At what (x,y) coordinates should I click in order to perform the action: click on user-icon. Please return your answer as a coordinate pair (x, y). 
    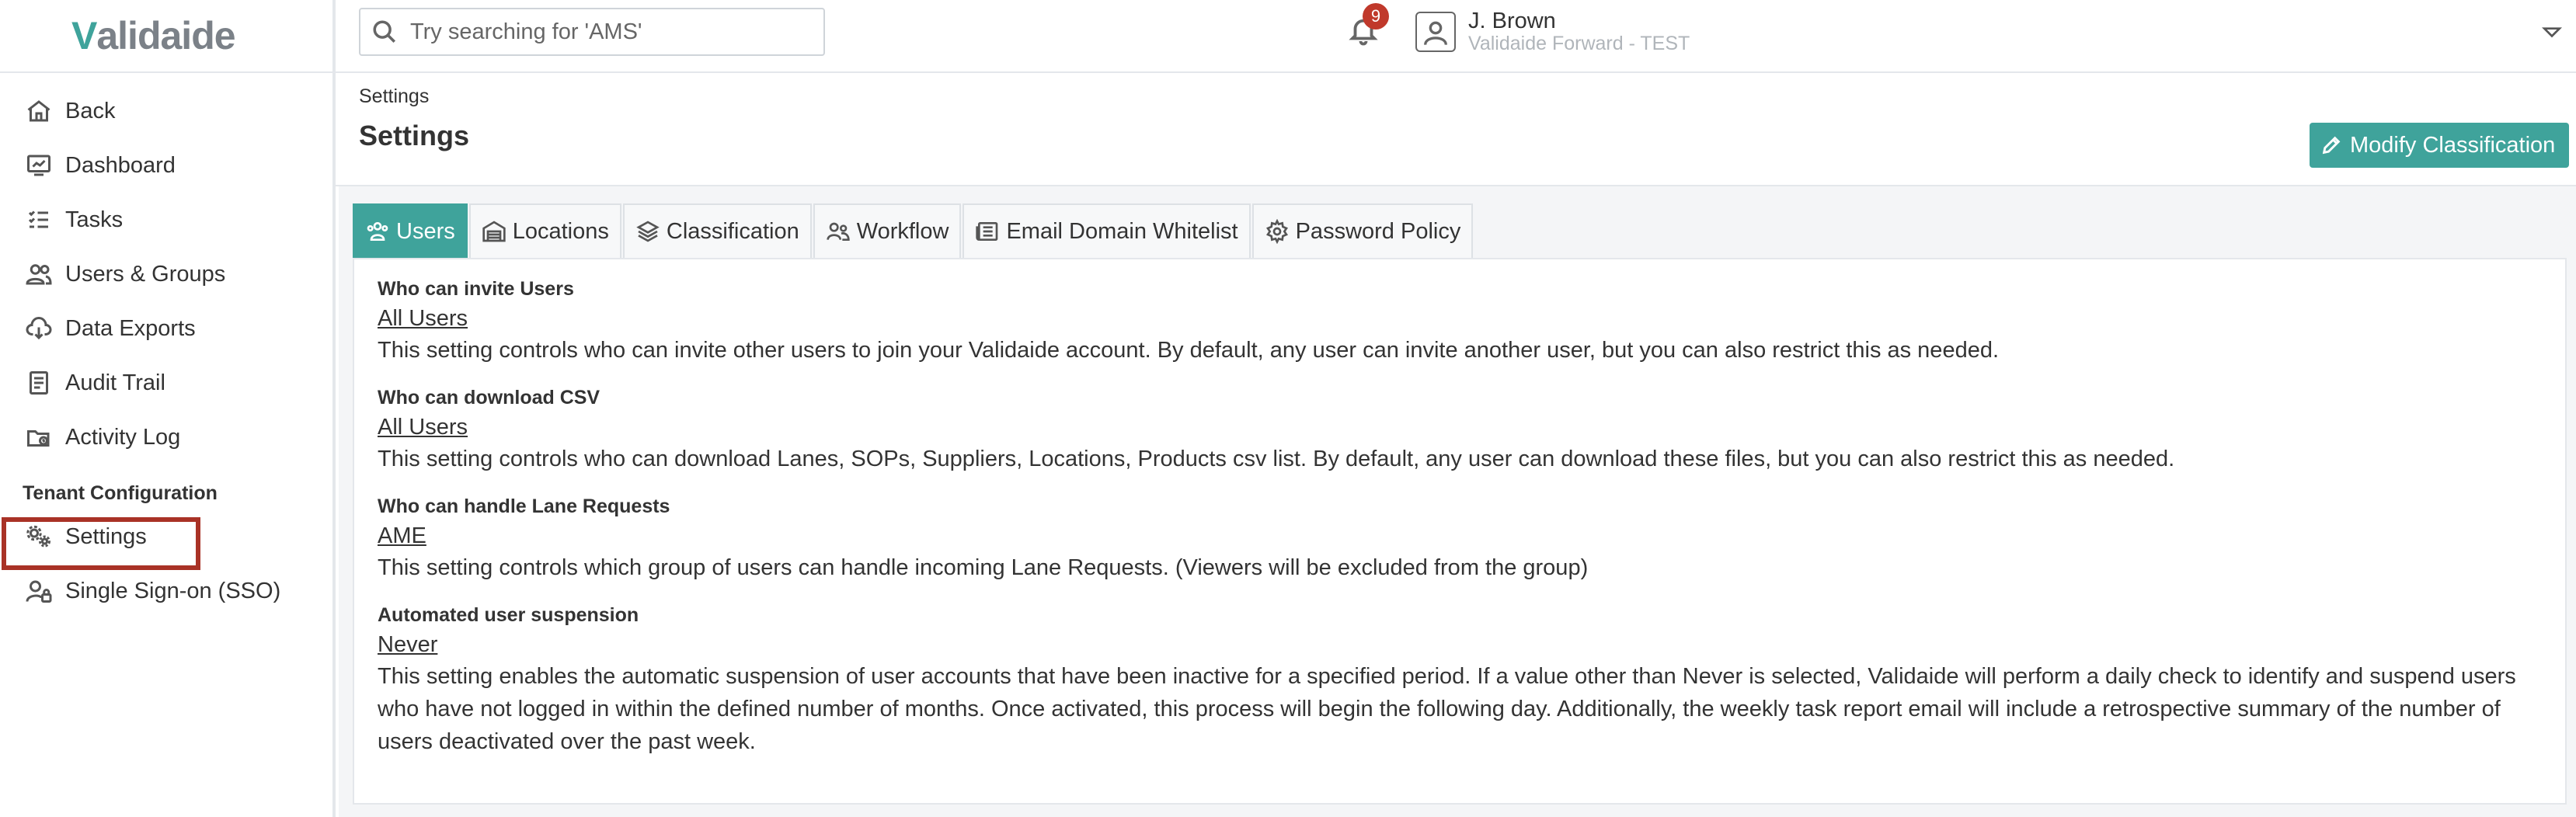
    Looking at the image, I should click on (1435, 33).